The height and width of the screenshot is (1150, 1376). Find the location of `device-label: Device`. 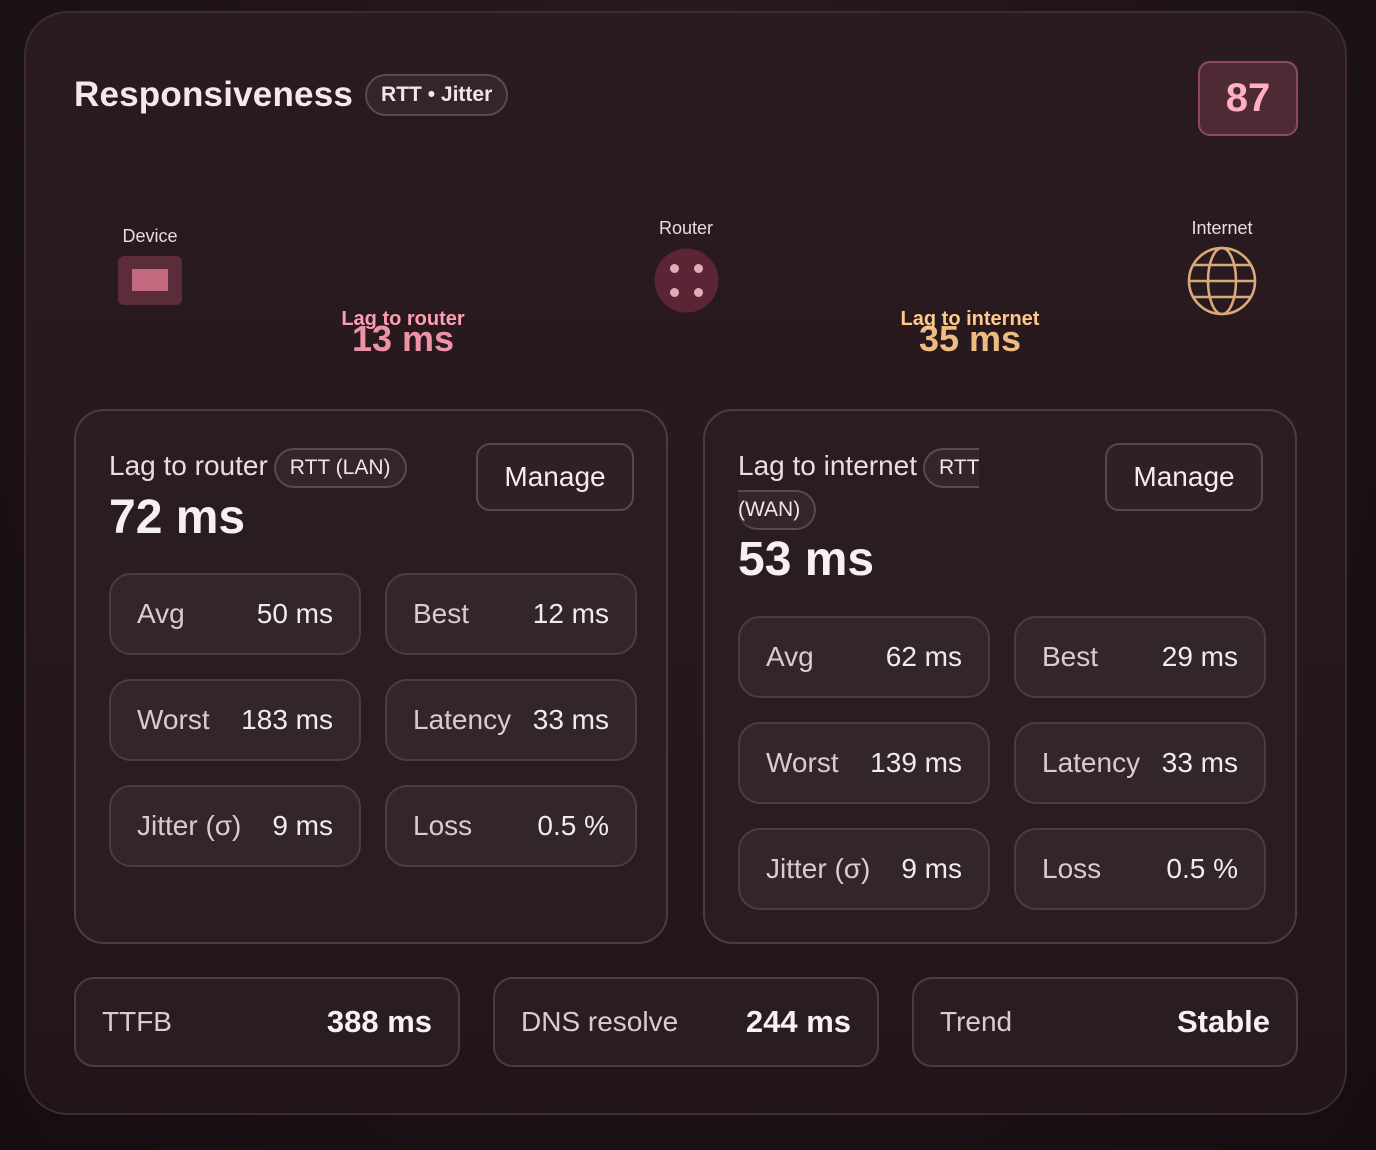

device-label: Device is located at coordinates (150, 236).